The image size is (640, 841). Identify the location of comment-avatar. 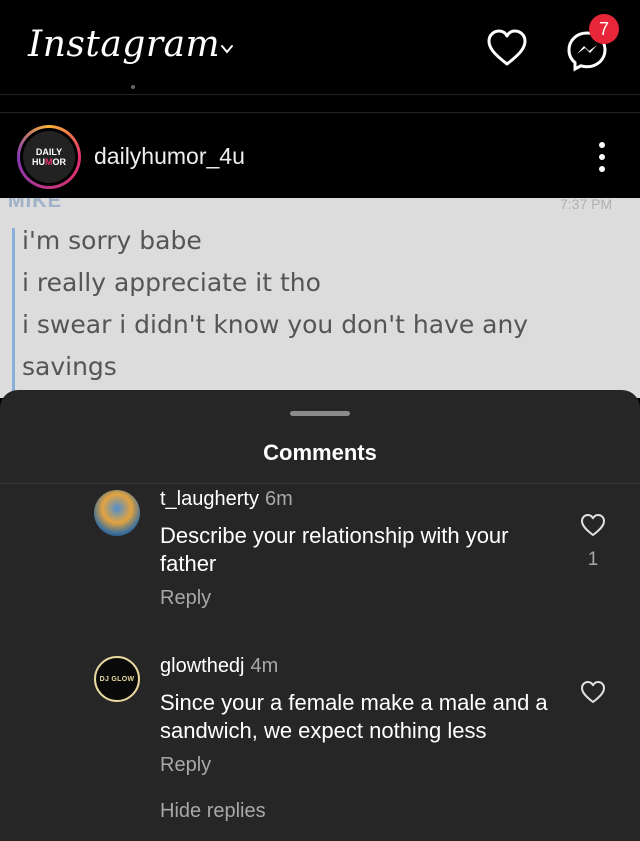
(117, 513).